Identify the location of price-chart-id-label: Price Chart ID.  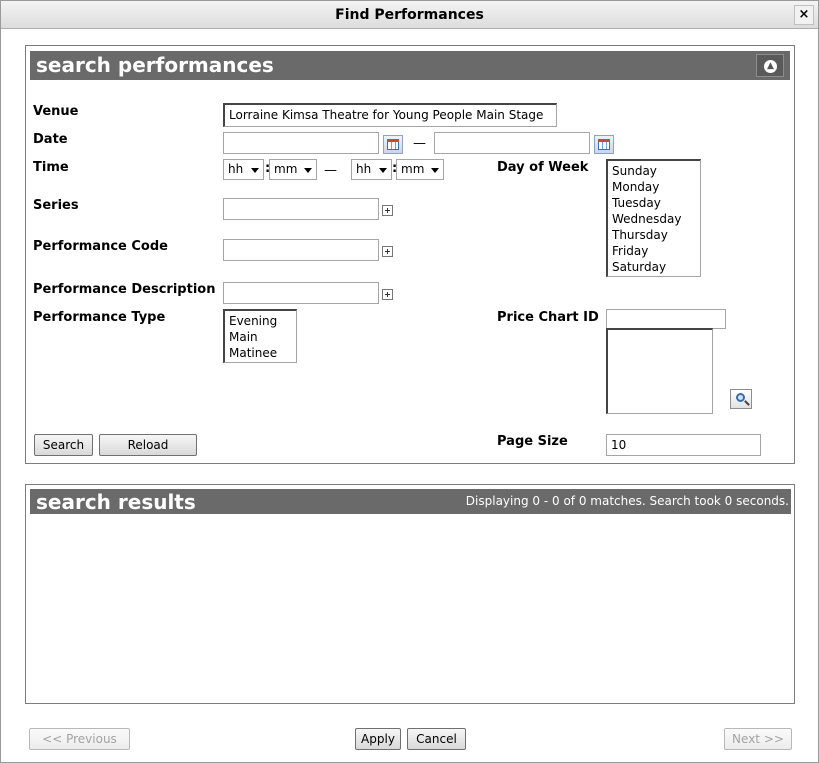
(548, 317).